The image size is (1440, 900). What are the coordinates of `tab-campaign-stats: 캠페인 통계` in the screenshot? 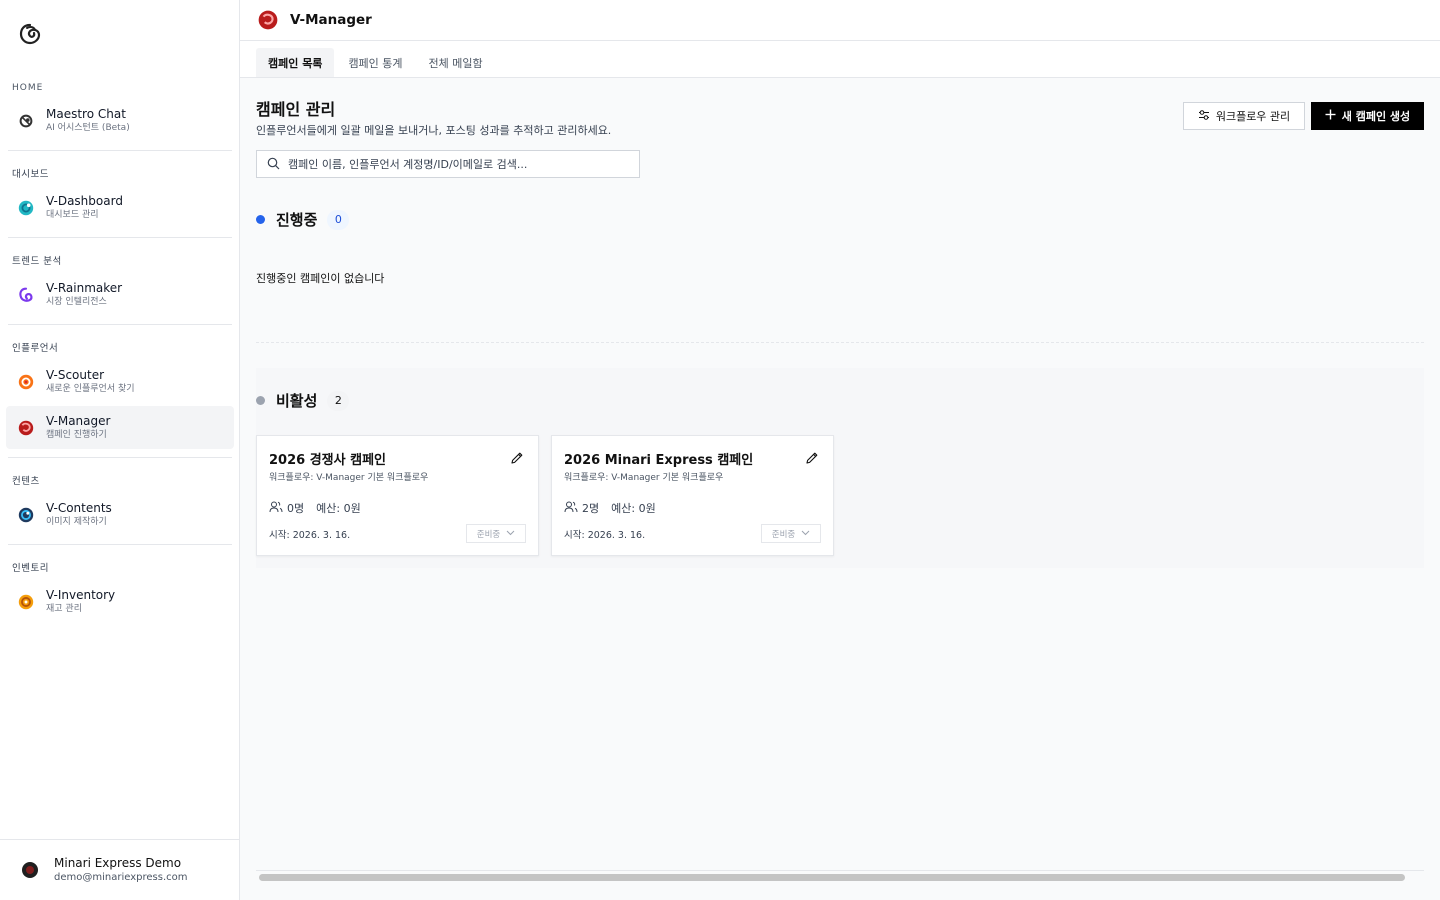 It's located at (375, 62).